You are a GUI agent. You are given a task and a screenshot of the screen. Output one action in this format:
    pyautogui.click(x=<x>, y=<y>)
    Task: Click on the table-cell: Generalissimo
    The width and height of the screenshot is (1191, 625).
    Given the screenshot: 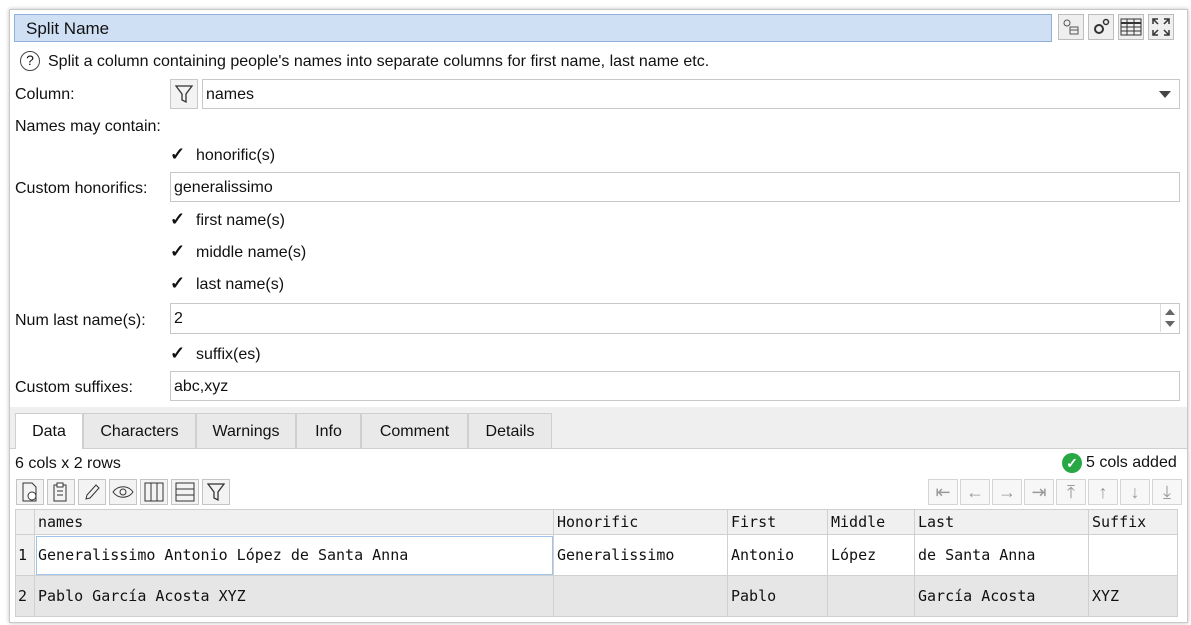 What is the action you would take?
    pyautogui.click(x=640, y=555)
    